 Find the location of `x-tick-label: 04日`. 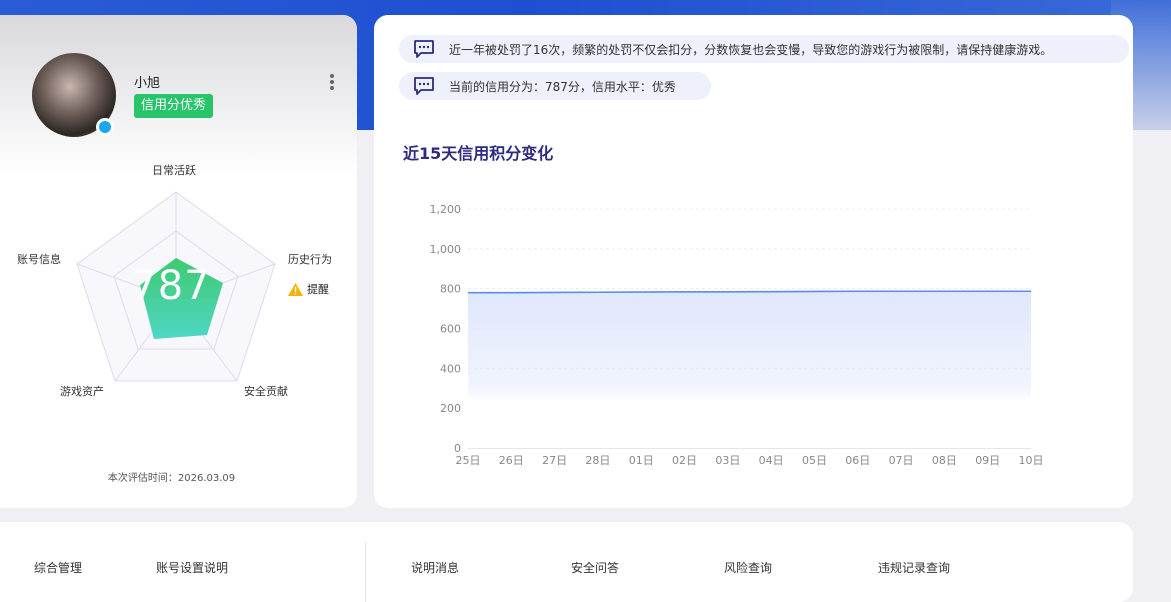

x-tick-label: 04日 is located at coordinates (771, 460).